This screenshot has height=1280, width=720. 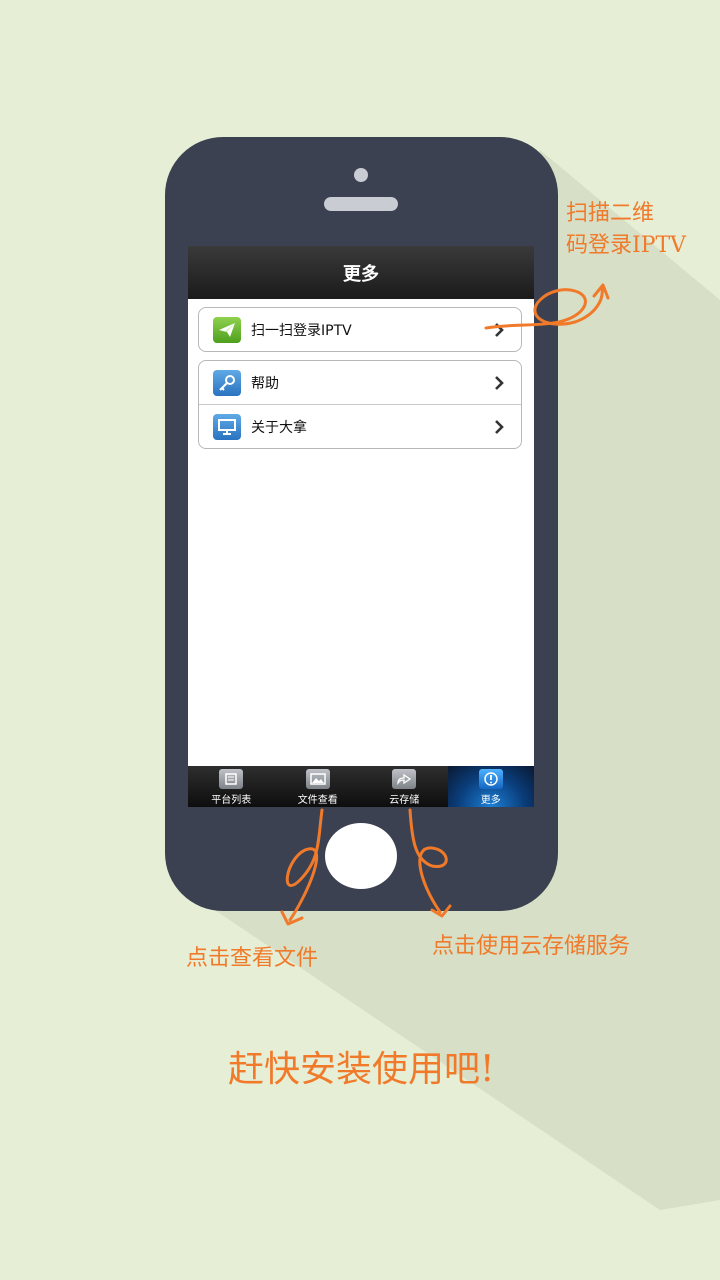 I want to click on menu-group-info: 帮助 关于大拿, so click(x=360, y=404).